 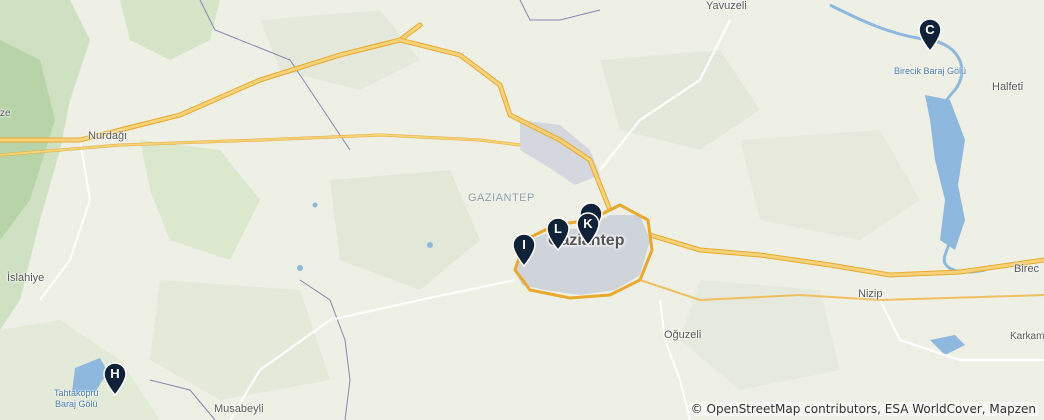 I want to click on map-marker-i-label: I, so click(x=524, y=244).